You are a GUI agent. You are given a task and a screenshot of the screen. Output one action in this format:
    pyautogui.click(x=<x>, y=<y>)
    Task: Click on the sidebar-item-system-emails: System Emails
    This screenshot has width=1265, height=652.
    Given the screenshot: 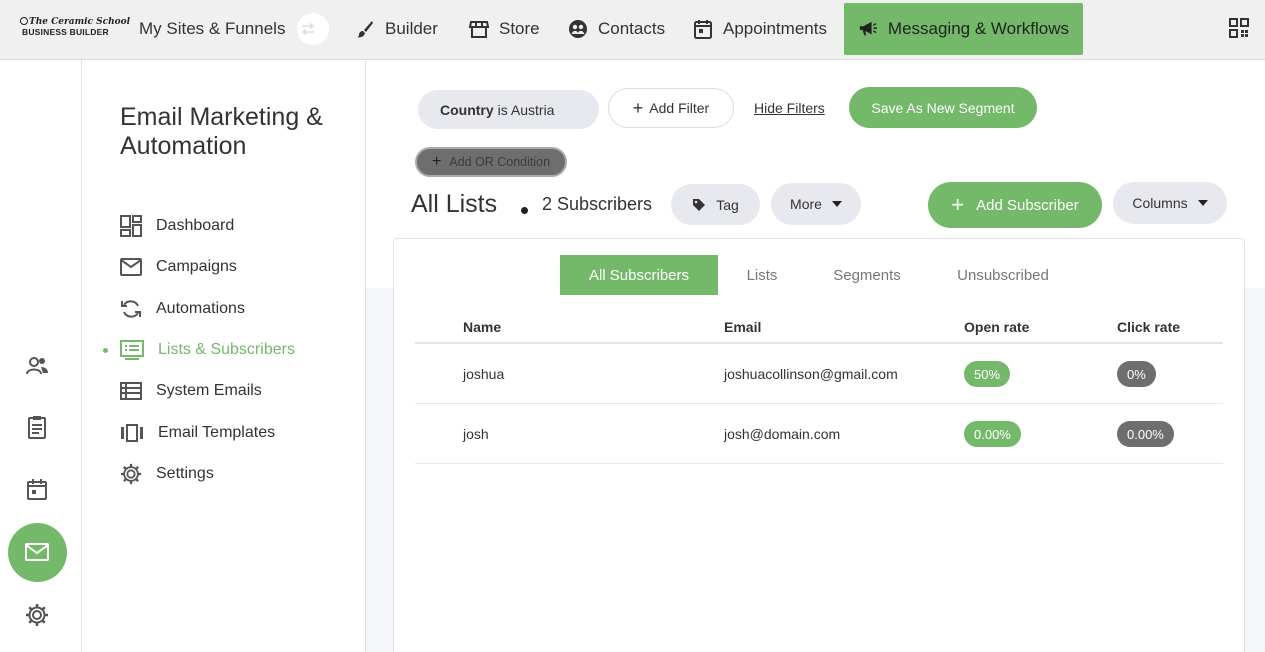 What is the action you would take?
    pyautogui.click(x=191, y=391)
    